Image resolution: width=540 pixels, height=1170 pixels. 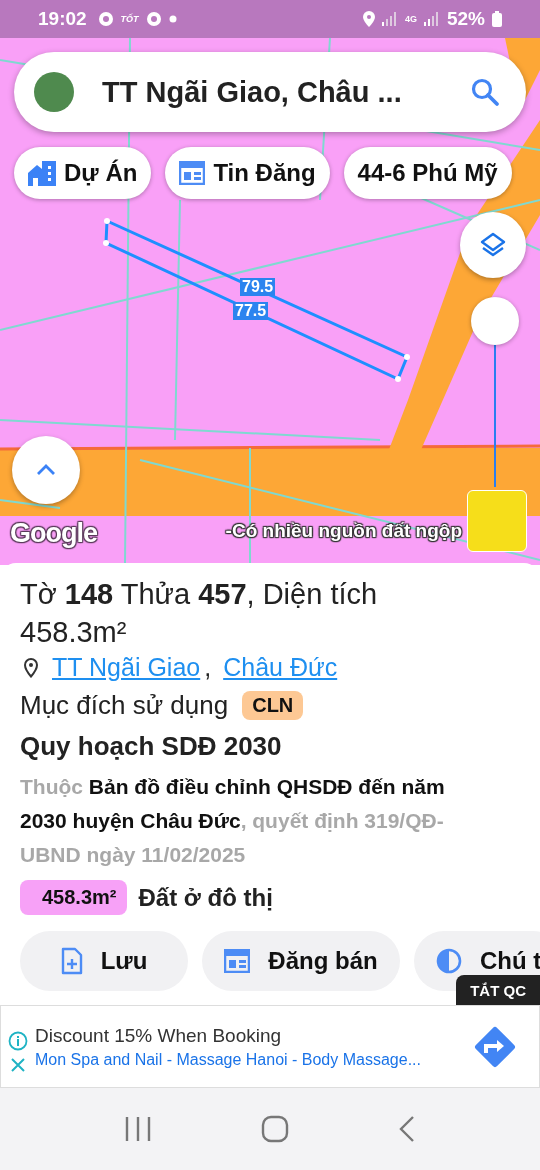 I want to click on hide-ads-button: TẮT QC, so click(x=498, y=990).